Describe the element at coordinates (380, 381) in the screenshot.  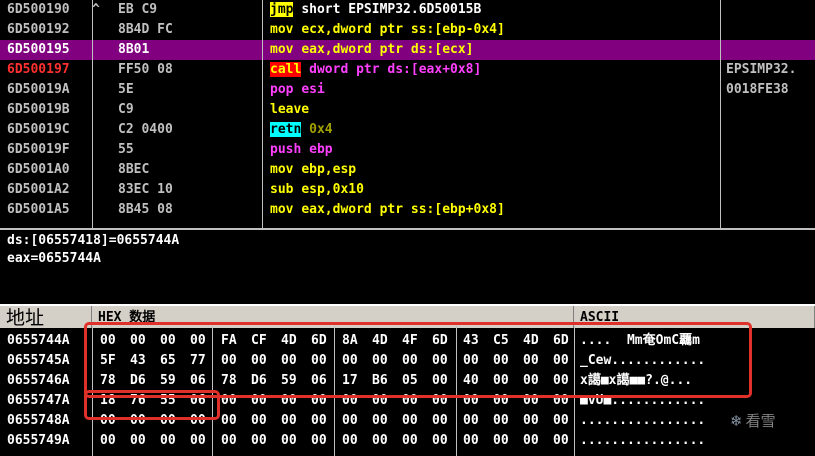
I see `dump-byte: B6` at that location.